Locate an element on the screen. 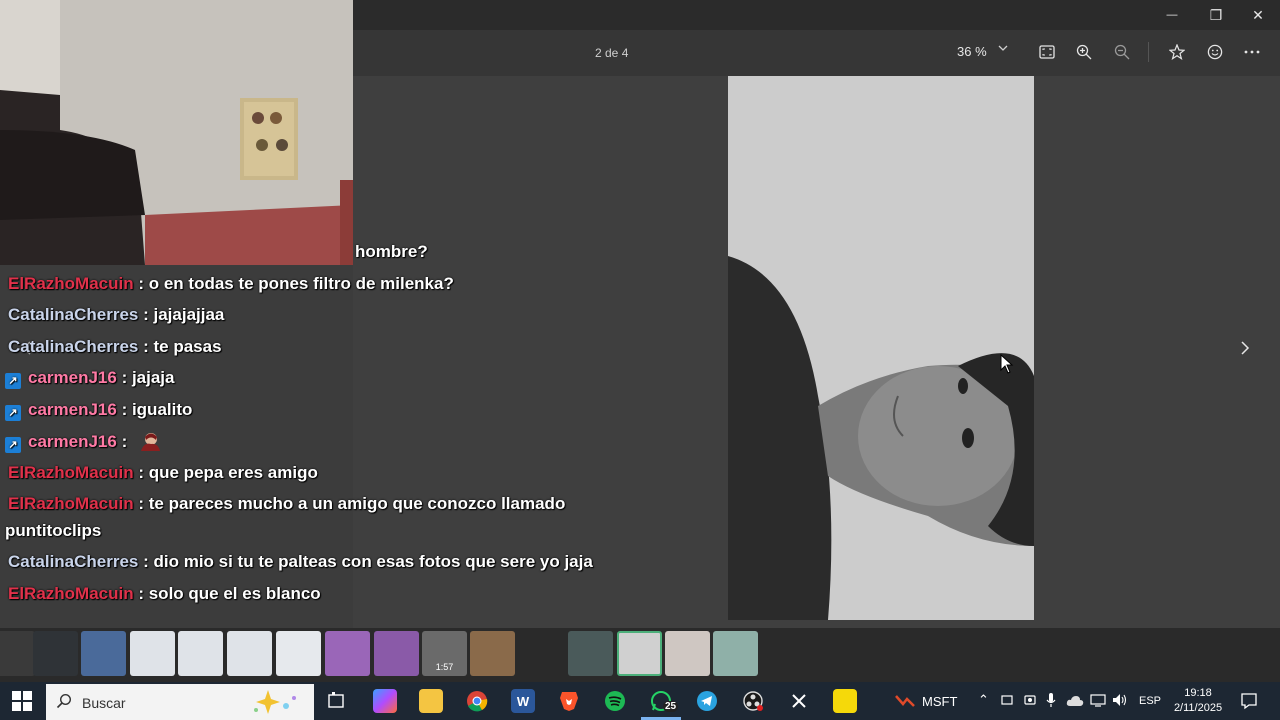  network-icon is located at coordinates (1098, 702).